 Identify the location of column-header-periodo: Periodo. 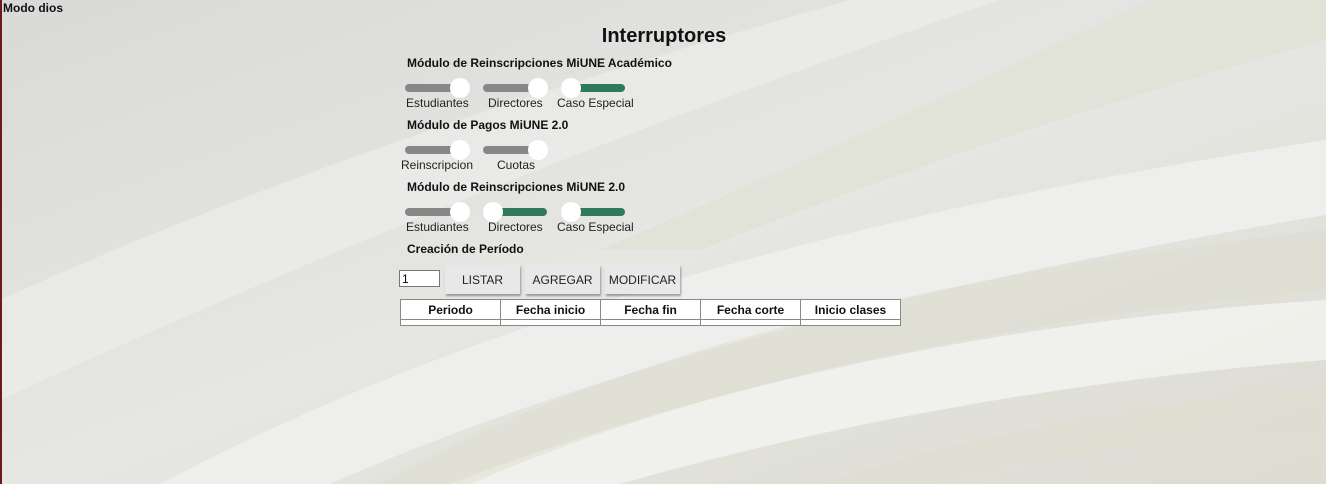
(450, 309).